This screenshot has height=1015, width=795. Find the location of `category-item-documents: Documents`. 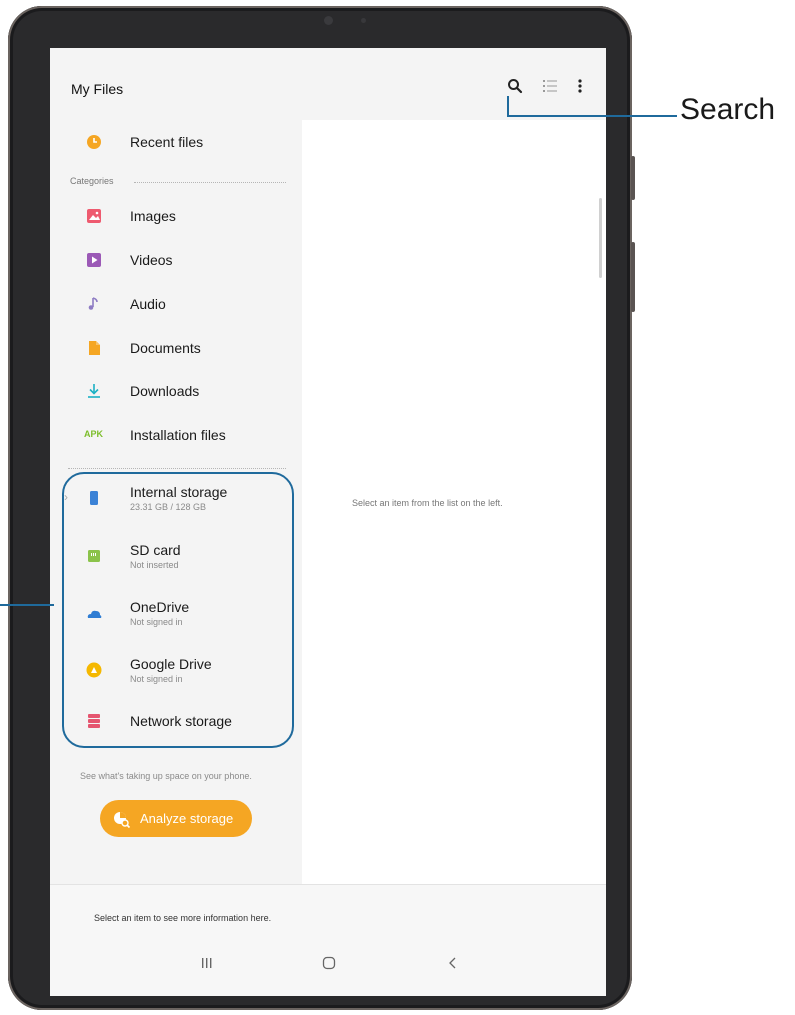

category-item-documents: Documents is located at coordinates (176, 348).